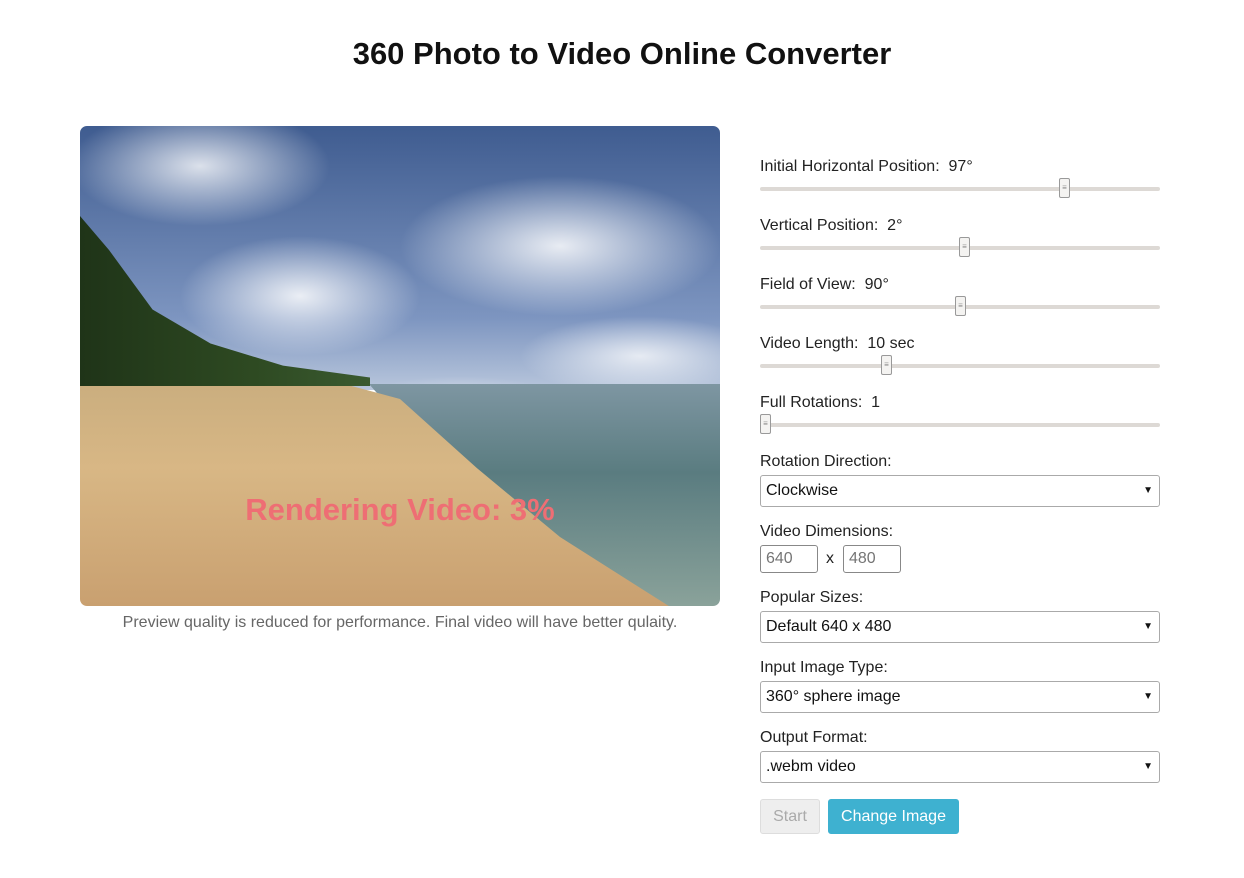 This screenshot has width=1244, height=878. What do you see at coordinates (812, 597) in the screenshot?
I see `popular-sizes-label: Popular Sizes:` at bounding box center [812, 597].